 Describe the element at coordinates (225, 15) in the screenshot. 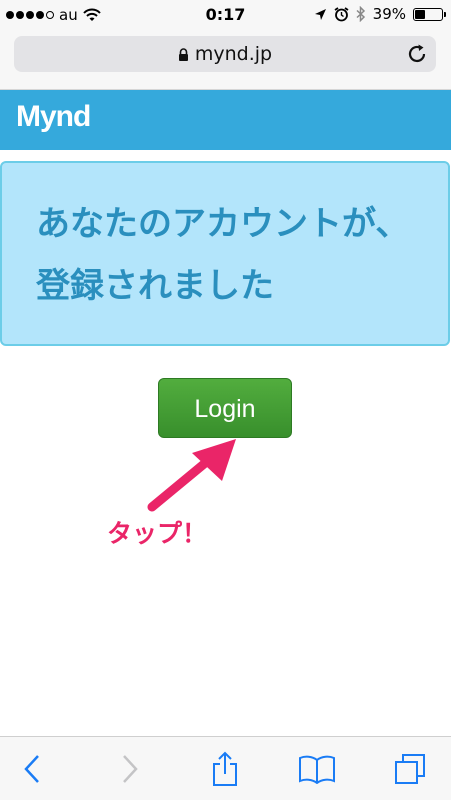

I see `status-bar: au 0:17 39%` at that location.